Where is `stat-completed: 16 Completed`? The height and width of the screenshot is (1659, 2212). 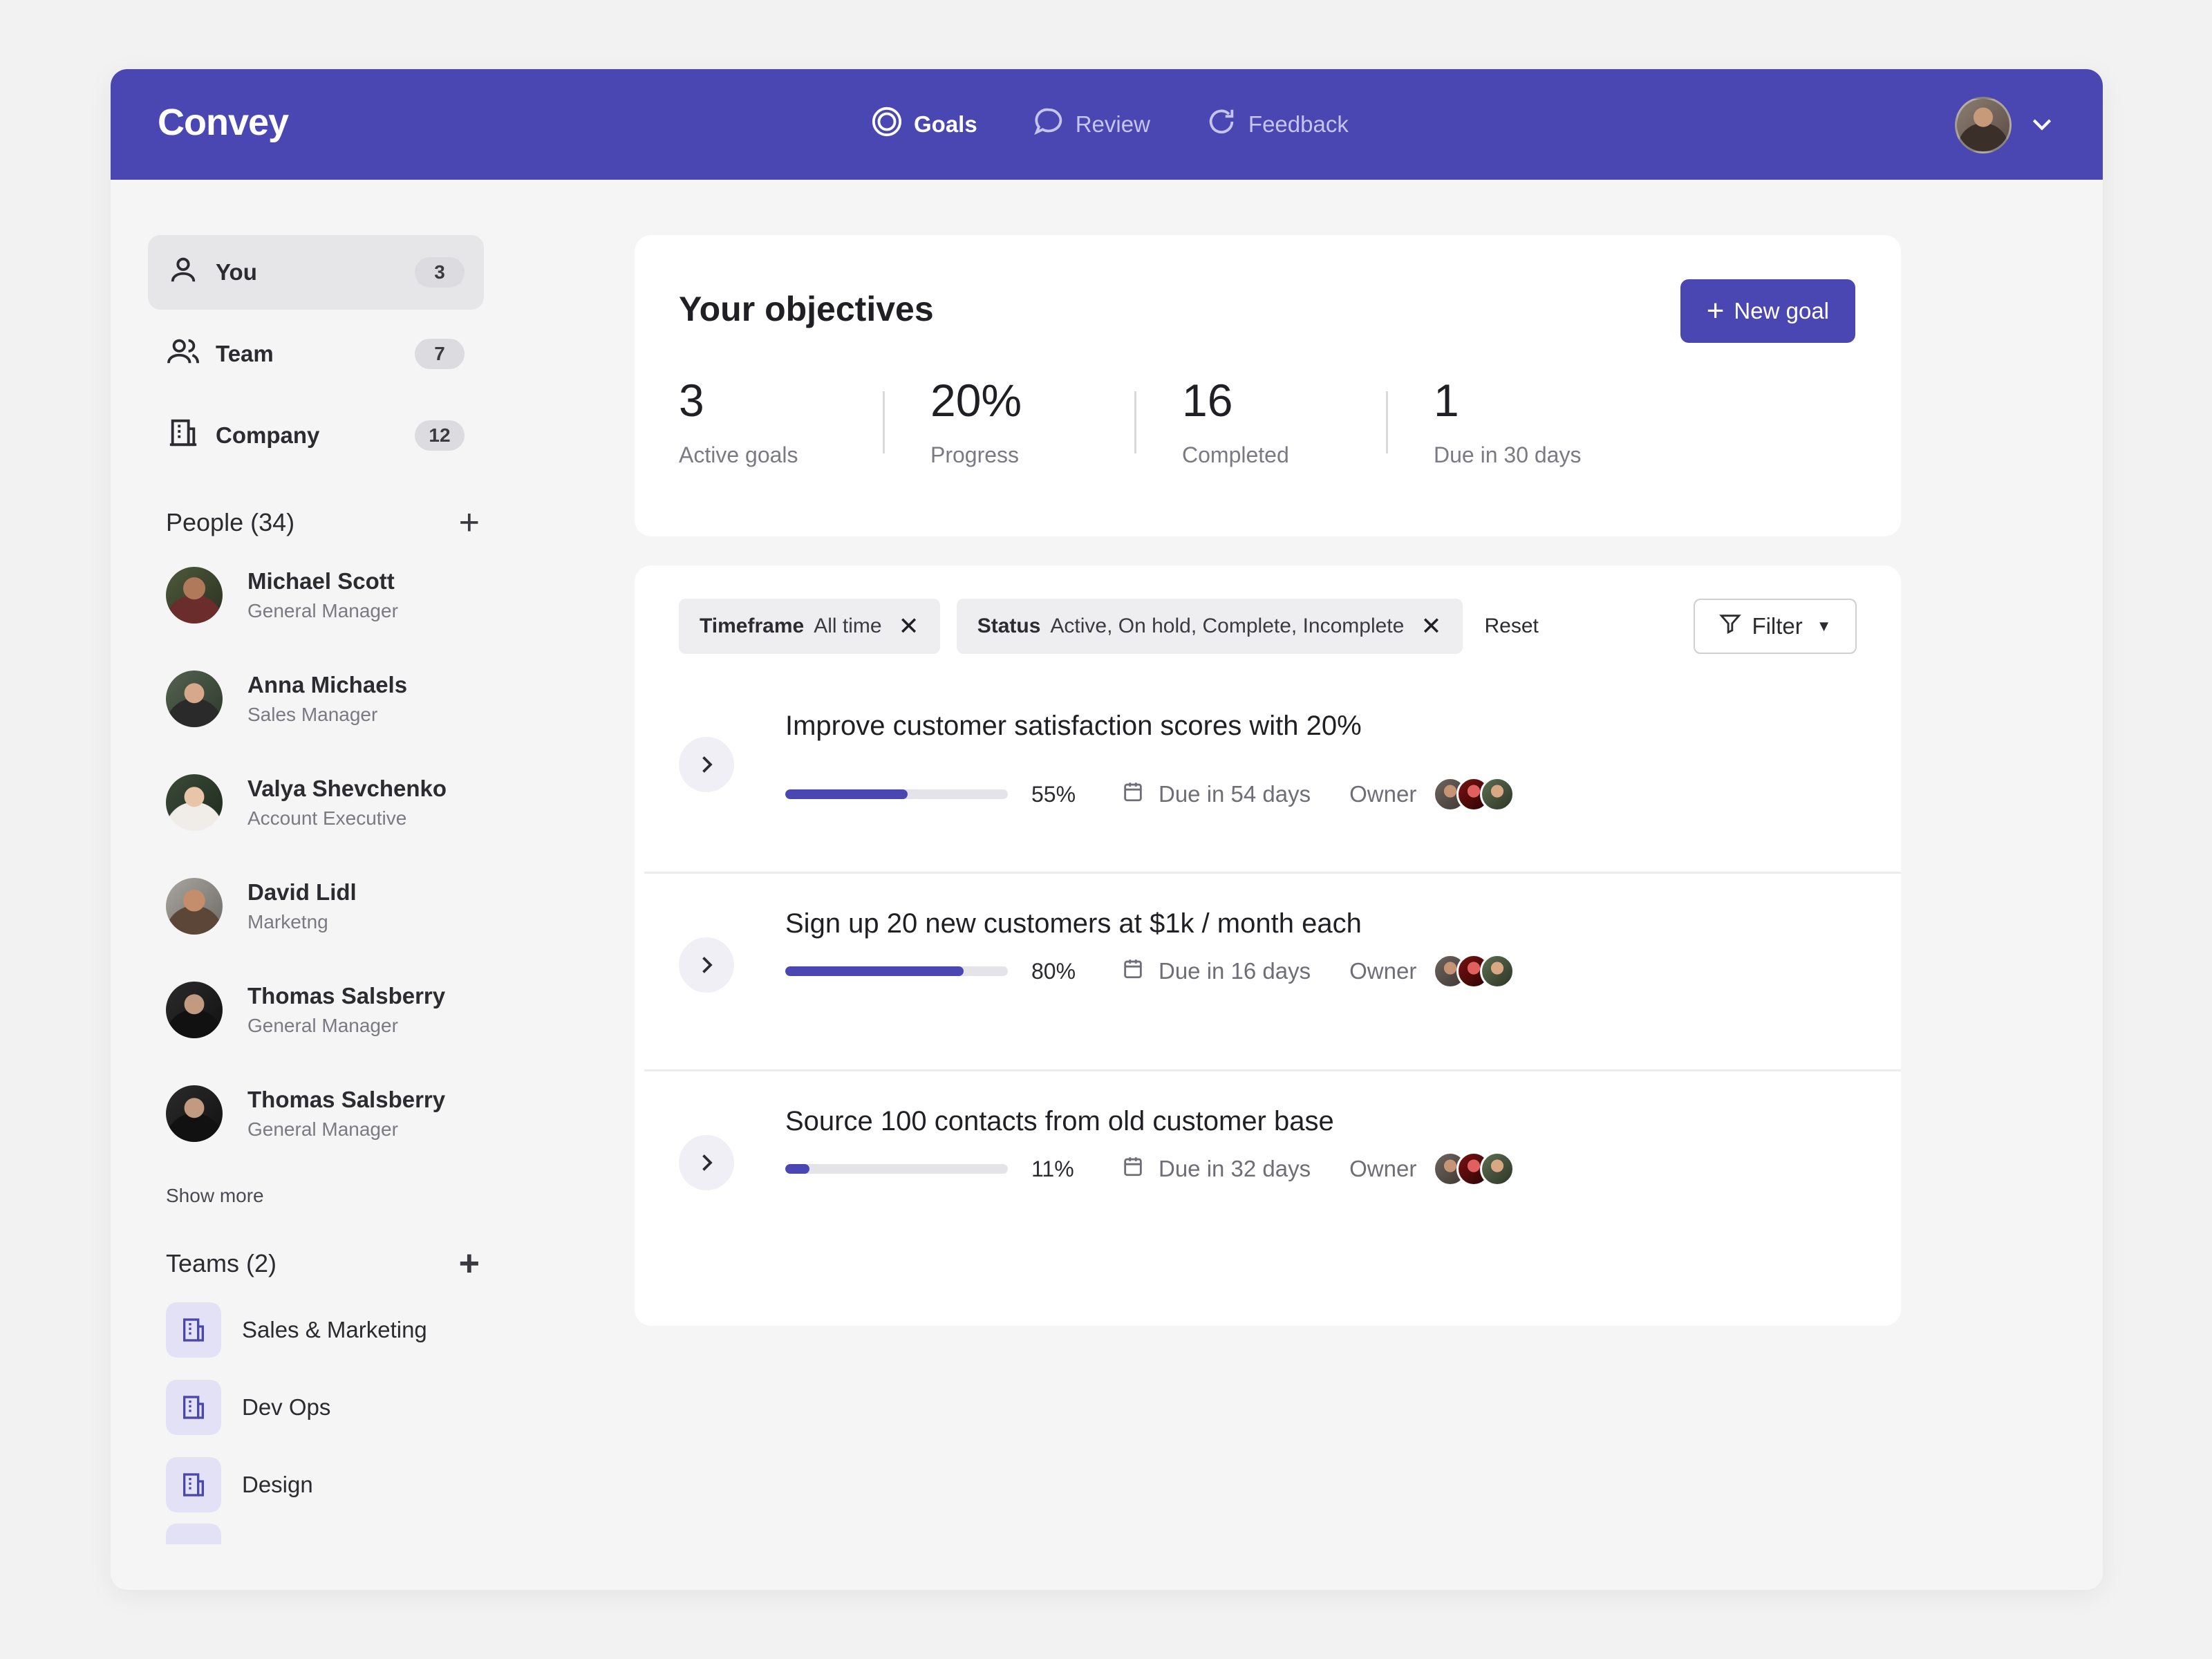 stat-completed: 16 Completed is located at coordinates (1308, 422).